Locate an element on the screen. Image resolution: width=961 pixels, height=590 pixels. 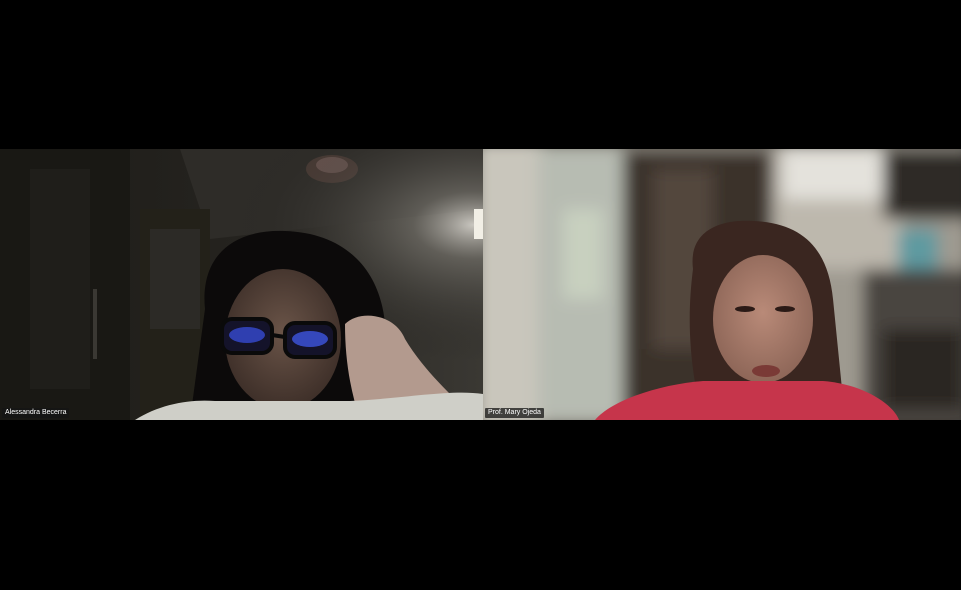
participant-name-tag: Prof. Mary Ojeda is located at coordinates (514, 413).